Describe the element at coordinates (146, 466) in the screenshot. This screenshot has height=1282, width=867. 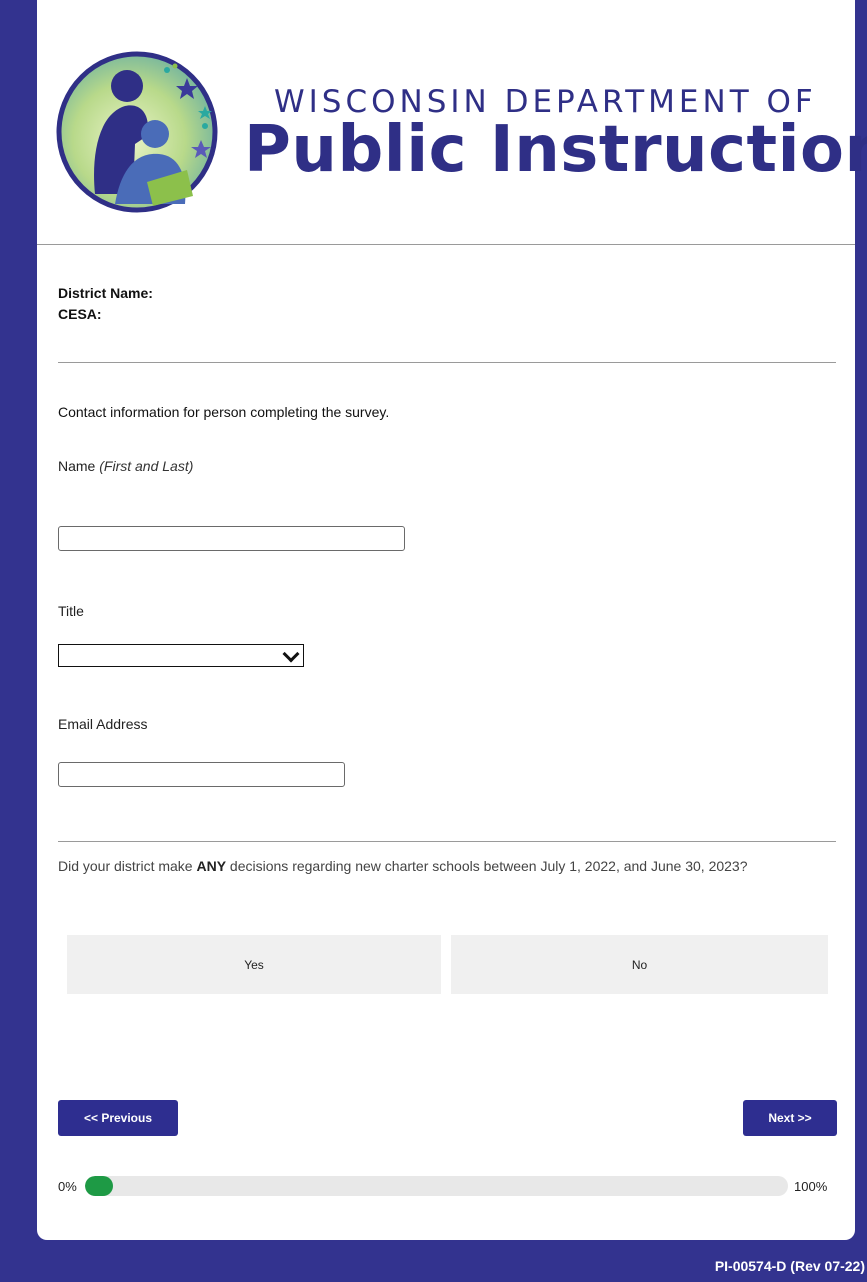
I see `name-hint: (First and Last)` at that location.